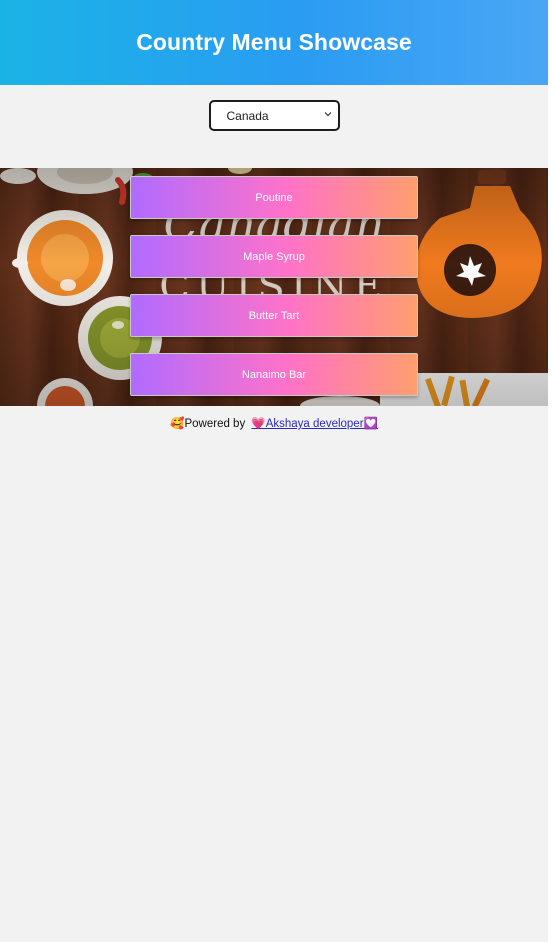 This screenshot has height=942, width=553. Describe the element at coordinates (274, 197) in the screenshot. I see `menu-item-poutine: Poutine` at that location.